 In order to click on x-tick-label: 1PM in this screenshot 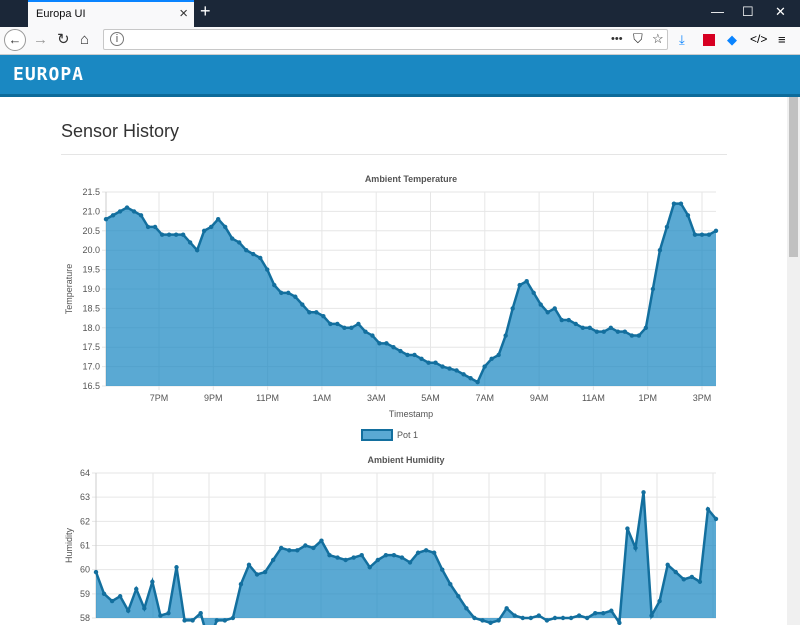, I will do `click(647, 398)`.